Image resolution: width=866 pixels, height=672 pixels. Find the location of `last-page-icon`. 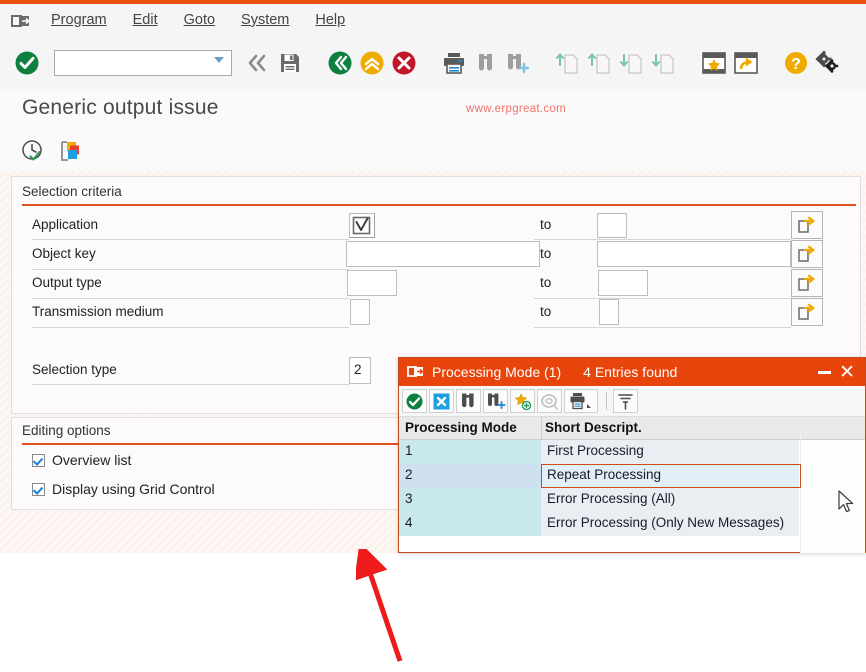

last-page-icon is located at coordinates (664, 63).